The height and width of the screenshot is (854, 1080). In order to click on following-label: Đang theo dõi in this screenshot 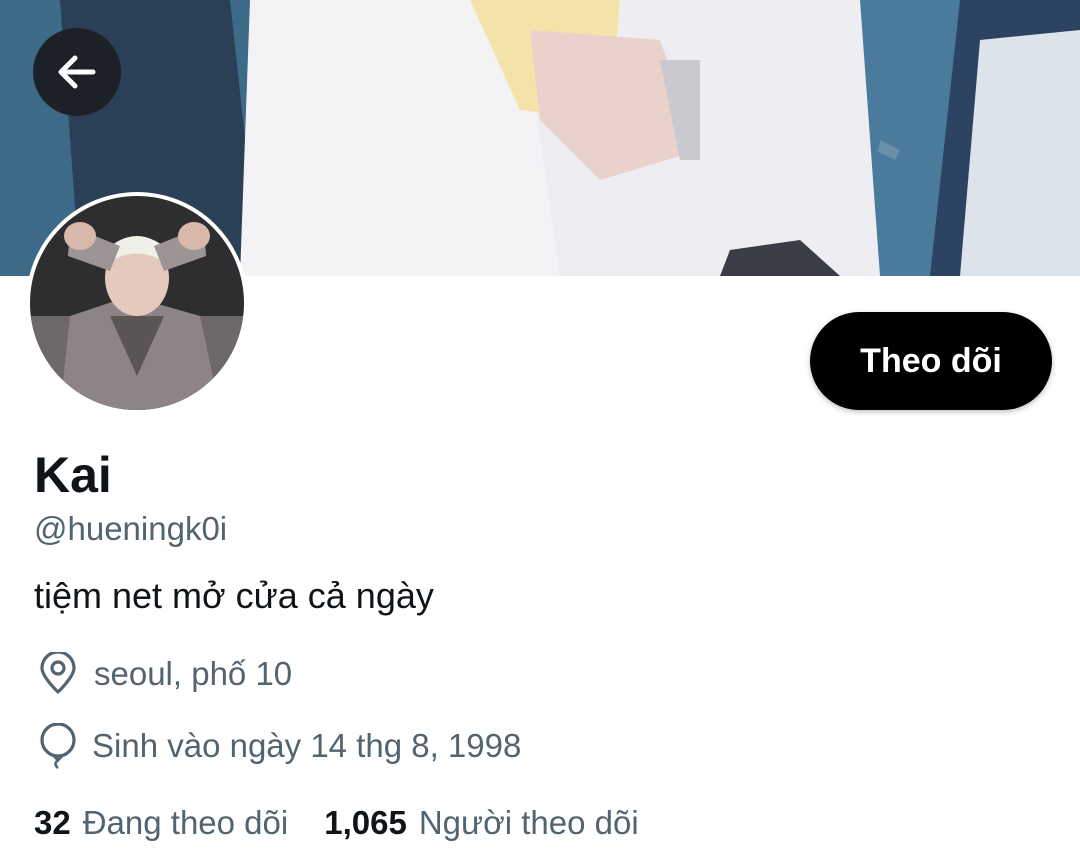, I will do `click(185, 822)`.